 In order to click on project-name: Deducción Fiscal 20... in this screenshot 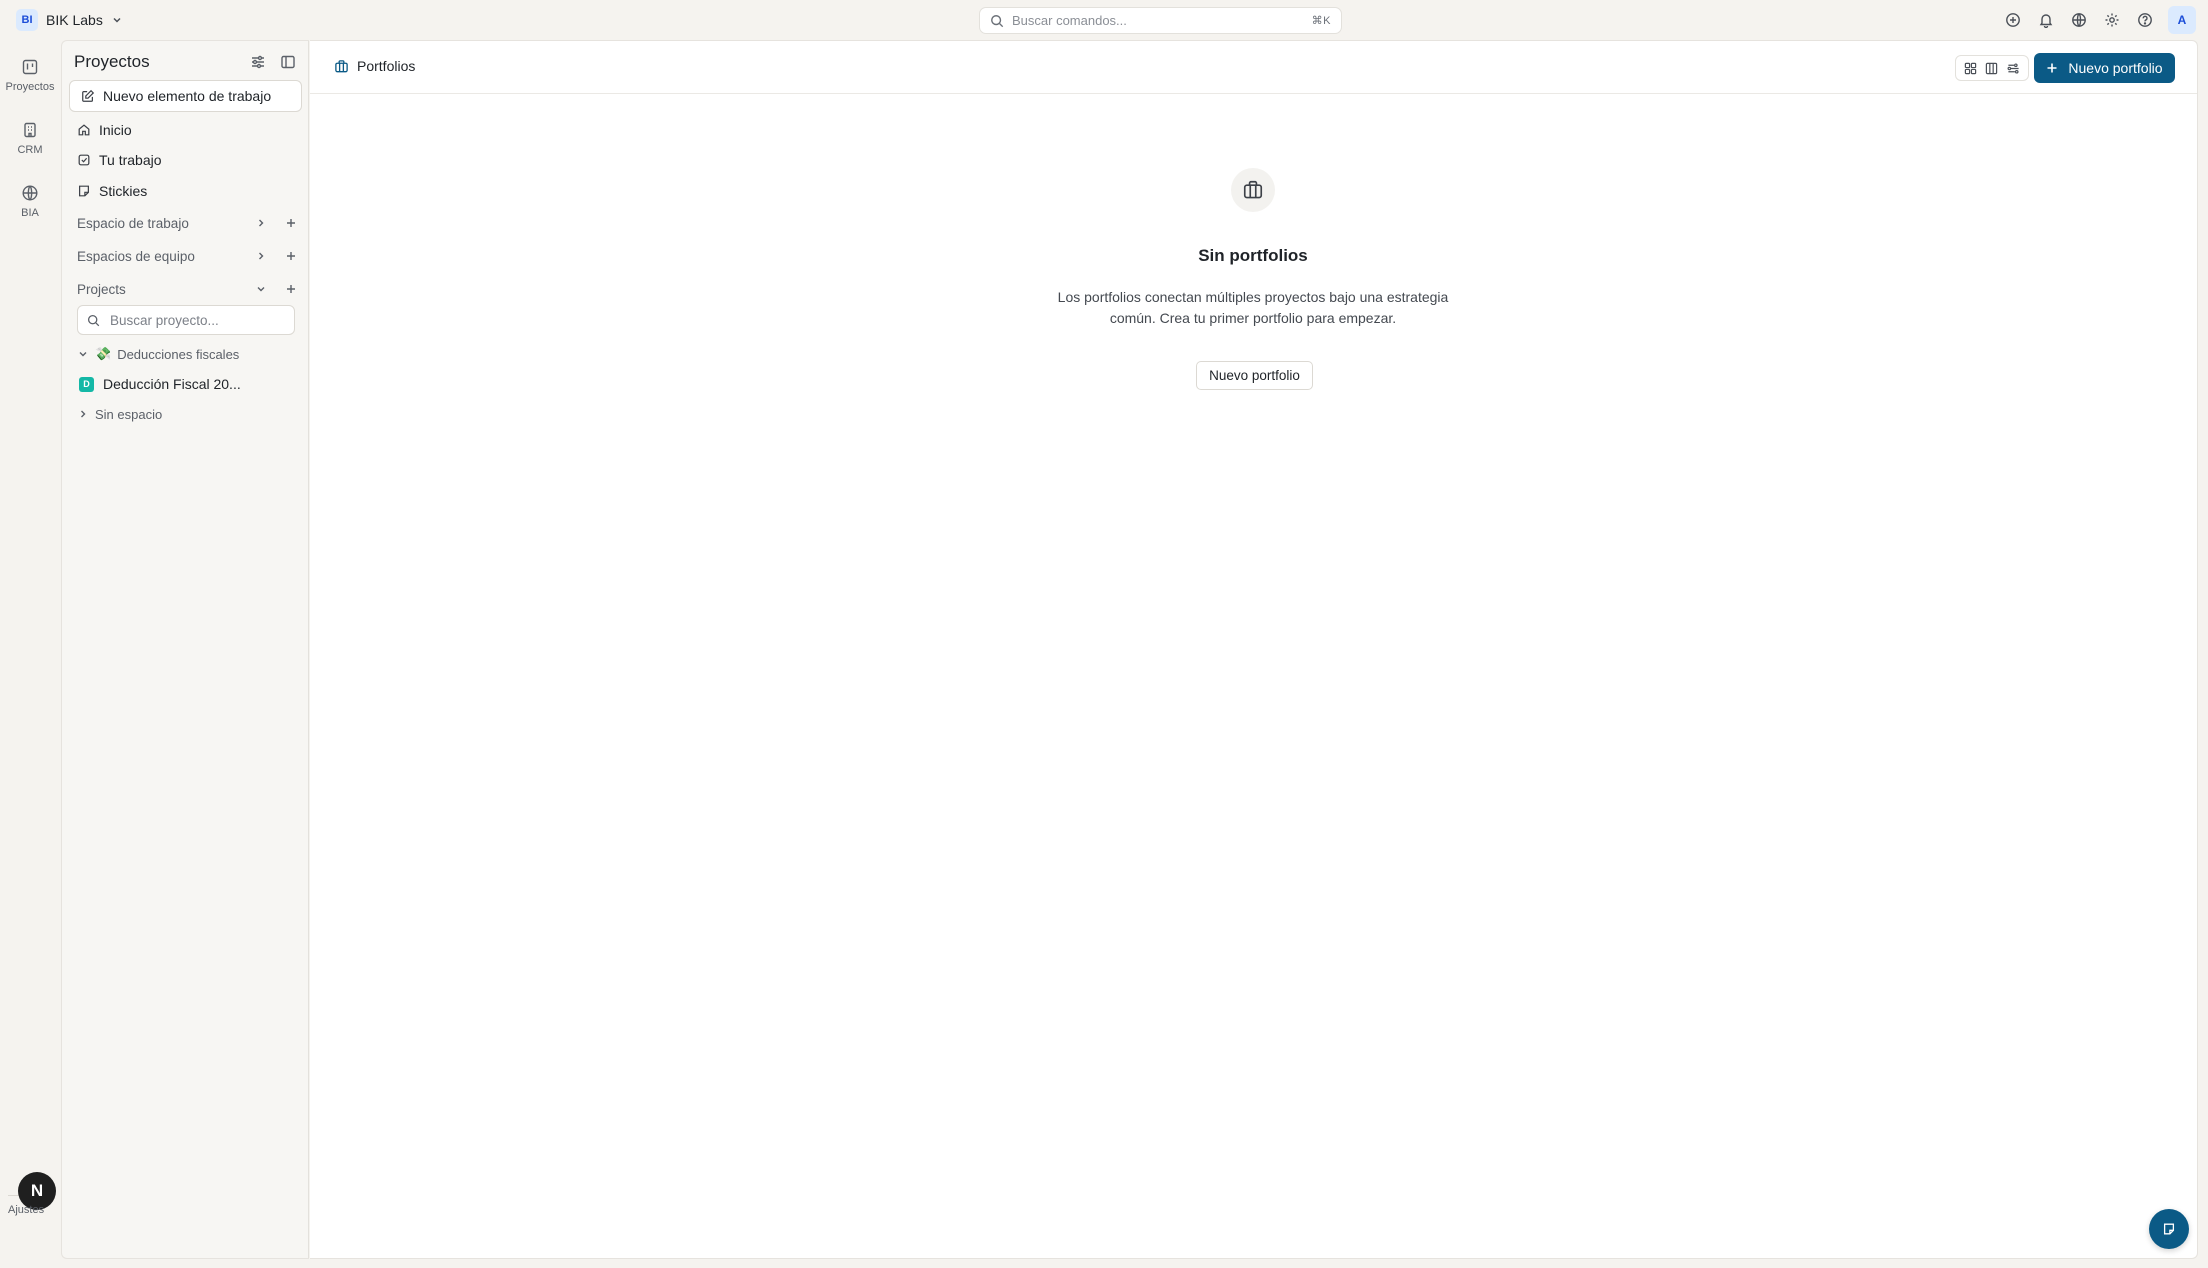, I will do `click(172, 384)`.